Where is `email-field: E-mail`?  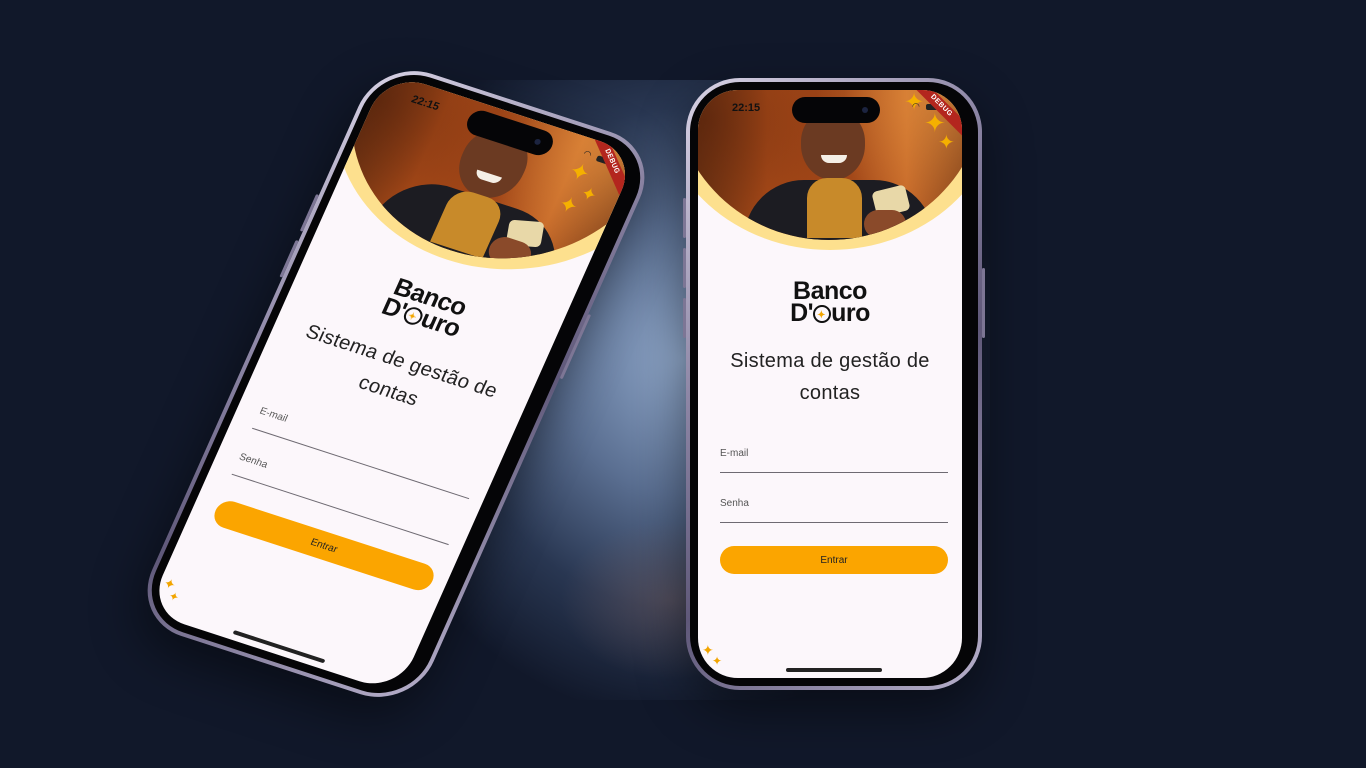 email-field: E-mail is located at coordinates (836, 455).